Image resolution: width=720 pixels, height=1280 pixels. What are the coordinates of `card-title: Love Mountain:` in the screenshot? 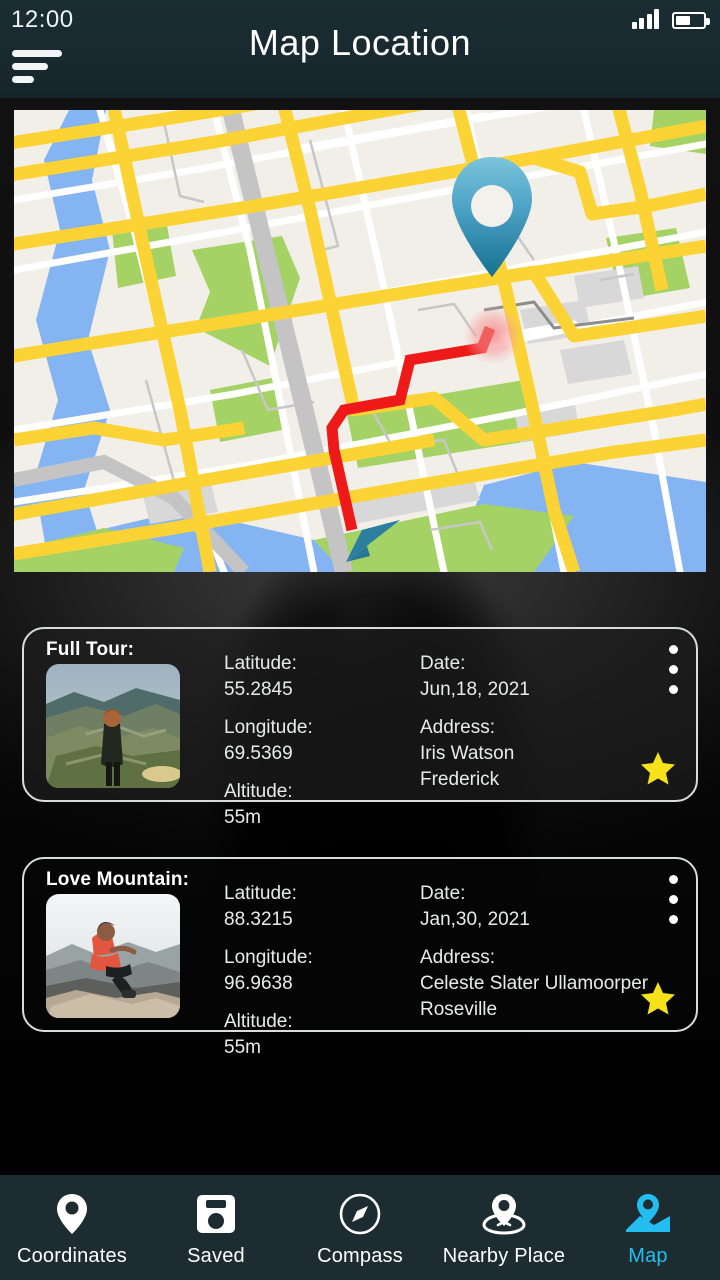 It's located at (118, 879).